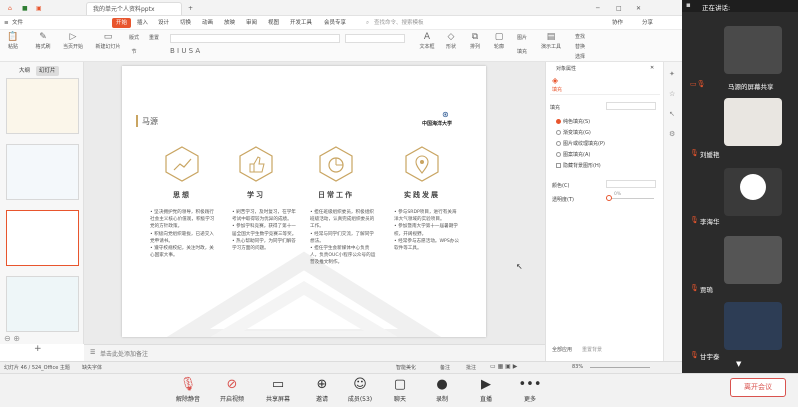  I want to click on paste-button: 📋 粘贴, so click(13, 41).